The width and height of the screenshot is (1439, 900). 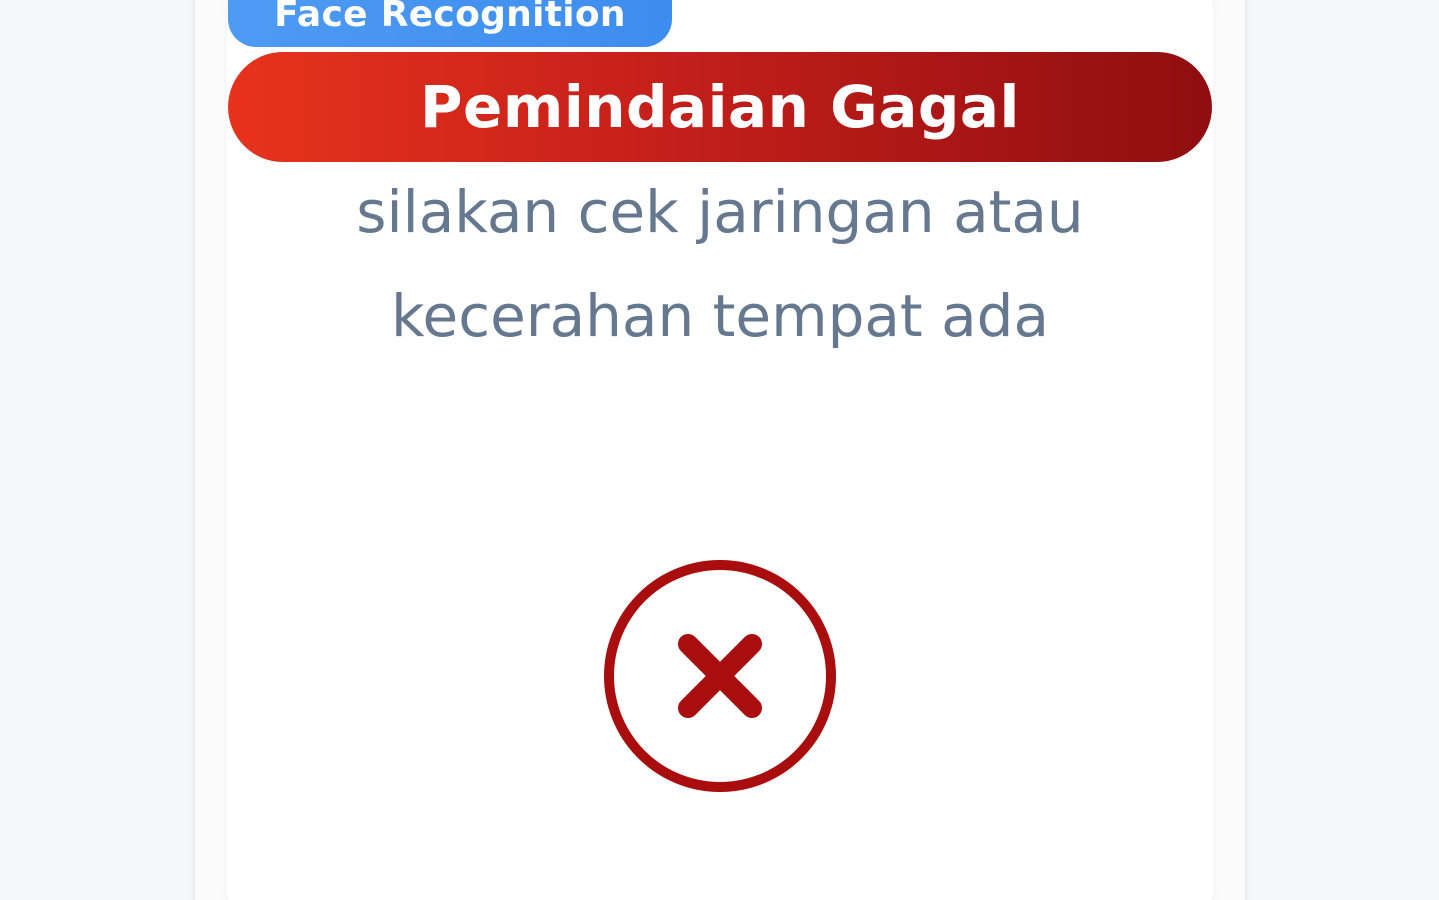 What do you see at coordinates (720, 676) in the screenshot?
I see `close-circle-icon` at bounding box center [720, 676].